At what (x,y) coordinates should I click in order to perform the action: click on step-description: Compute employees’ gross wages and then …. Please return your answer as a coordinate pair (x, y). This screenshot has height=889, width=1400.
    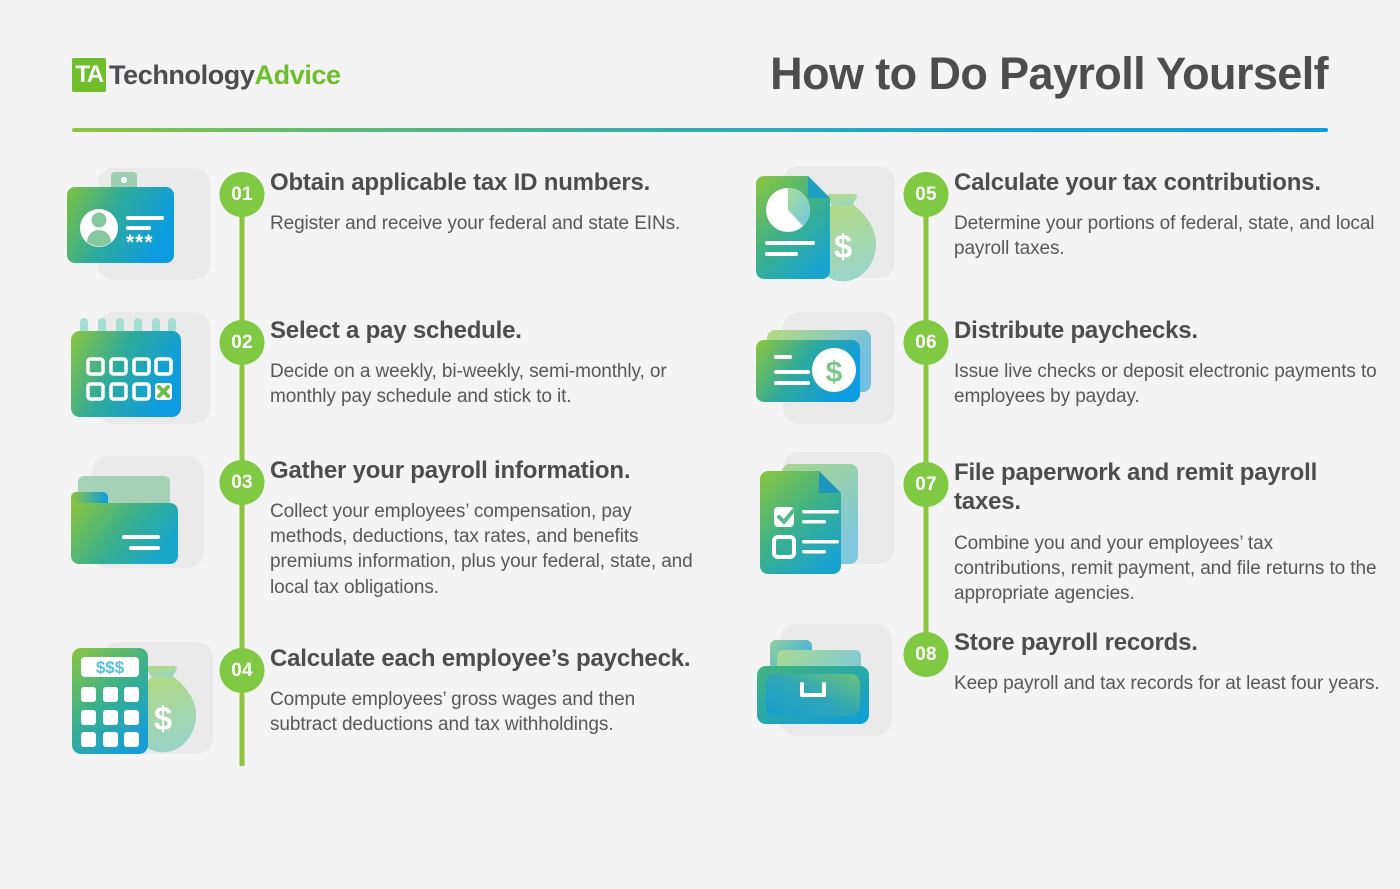
    Looking at the image, I should click on (453, 712).